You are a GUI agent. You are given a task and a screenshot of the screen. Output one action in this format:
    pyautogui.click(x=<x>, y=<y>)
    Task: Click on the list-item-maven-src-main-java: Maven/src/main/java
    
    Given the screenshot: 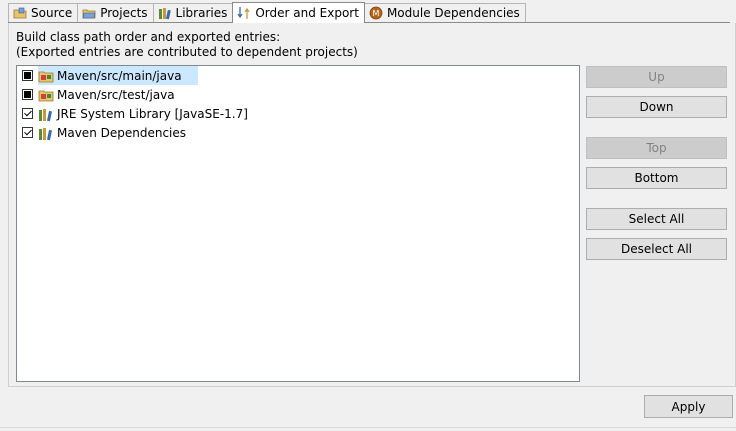 What is the action you would take?
    pyautogui.click(x=110, y=75)
    